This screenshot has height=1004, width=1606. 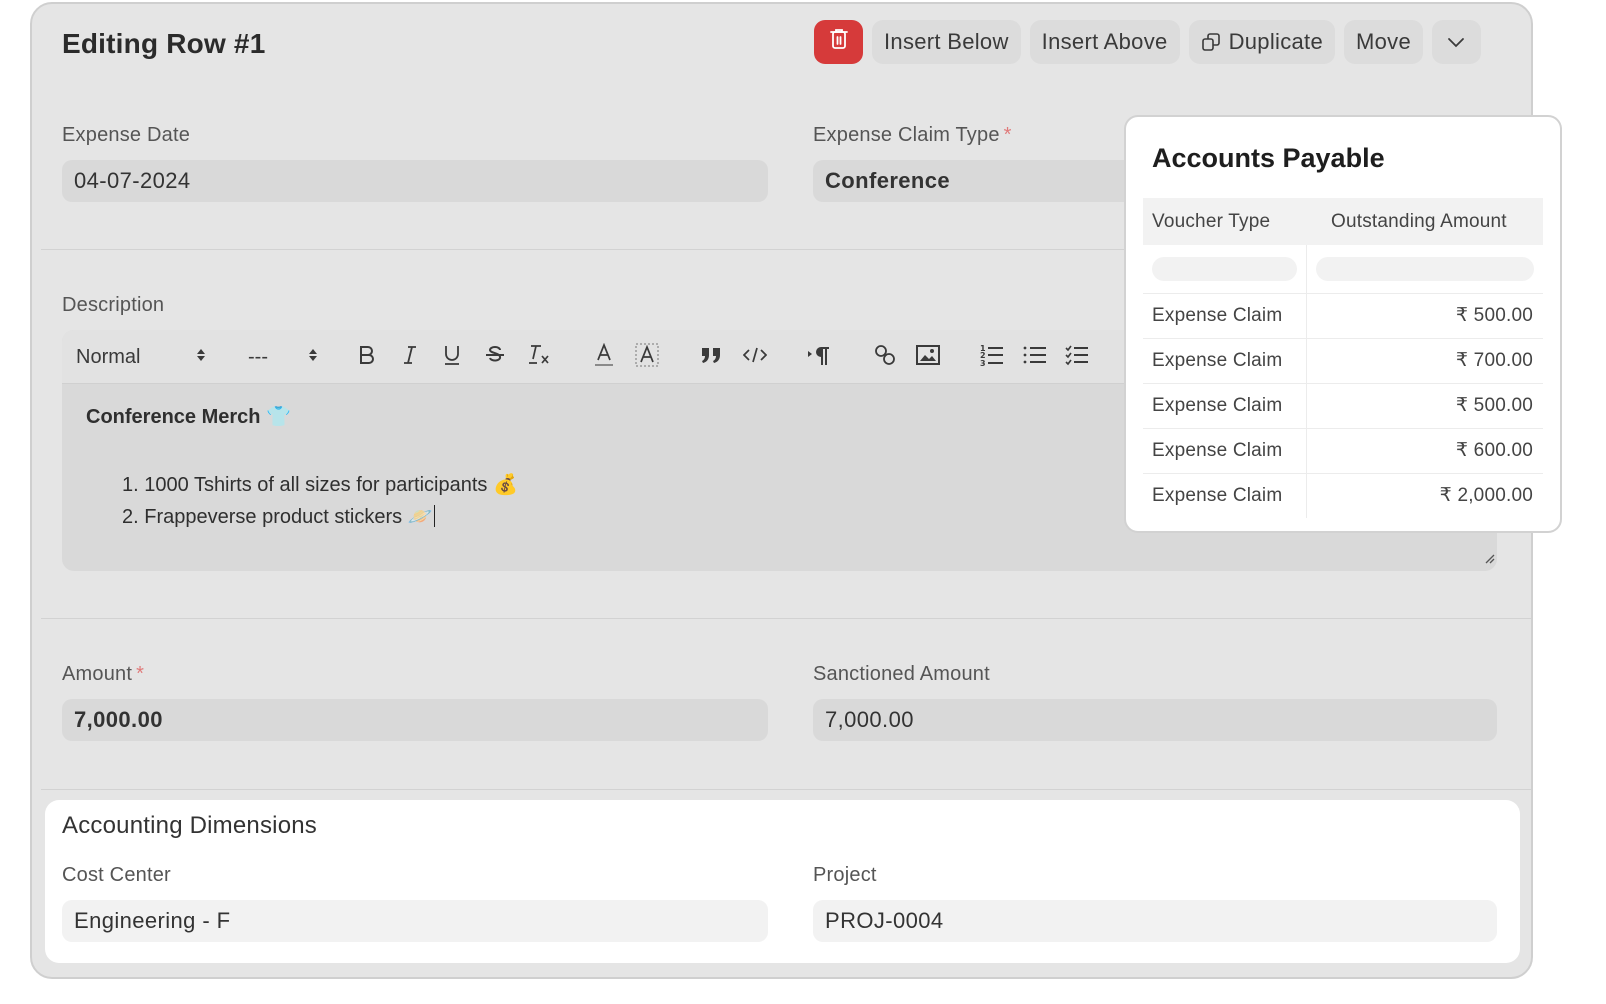 I want to click on cost-center-label-text: Cost Center, so click(x=116, y=875).